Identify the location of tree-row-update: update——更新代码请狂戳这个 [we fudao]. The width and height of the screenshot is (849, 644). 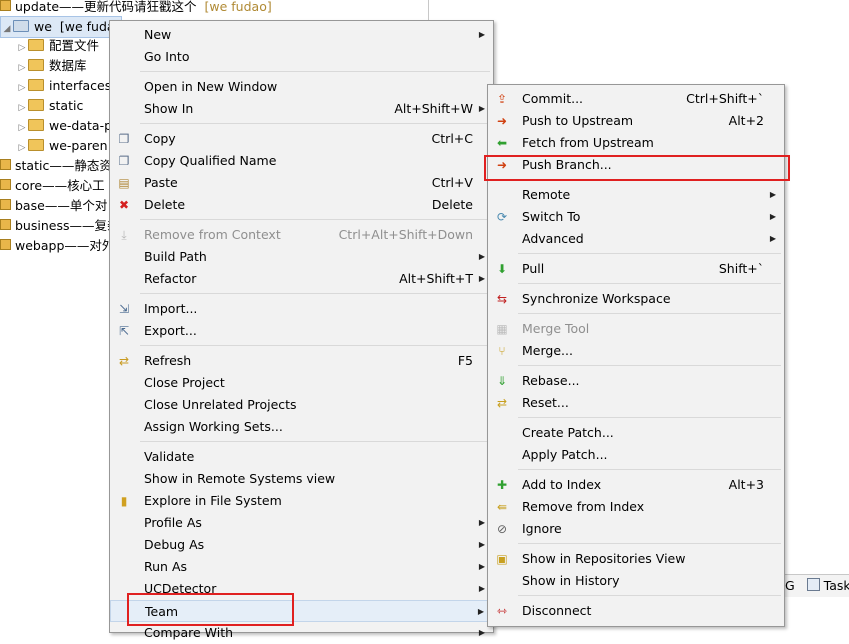
(136, 8).